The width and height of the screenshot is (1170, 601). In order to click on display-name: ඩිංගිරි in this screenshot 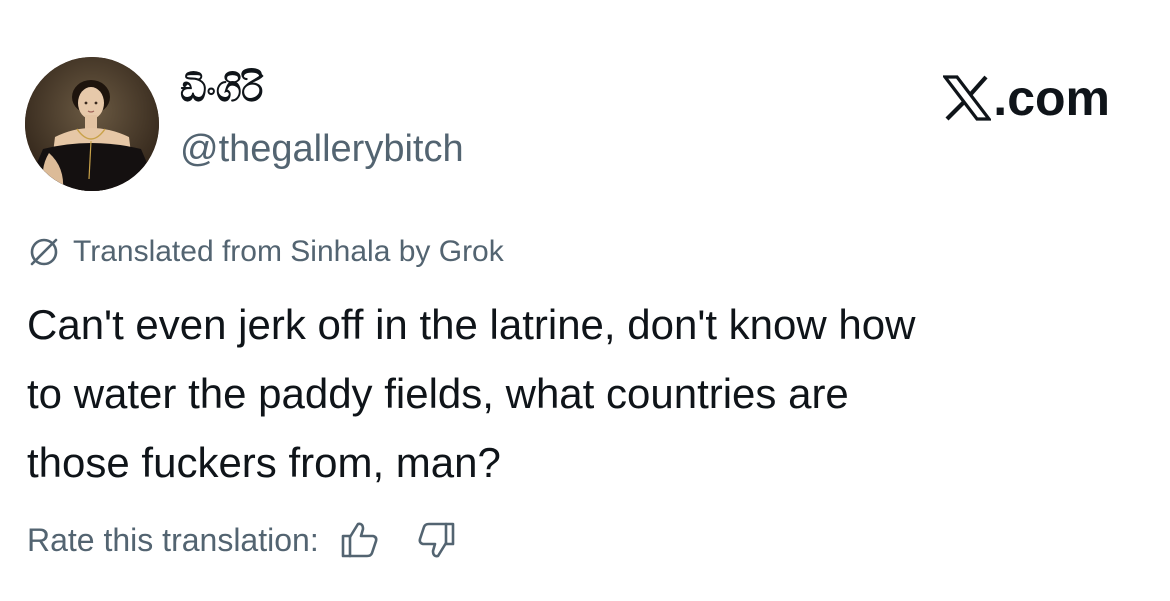, I will do `click(221, 90)`.